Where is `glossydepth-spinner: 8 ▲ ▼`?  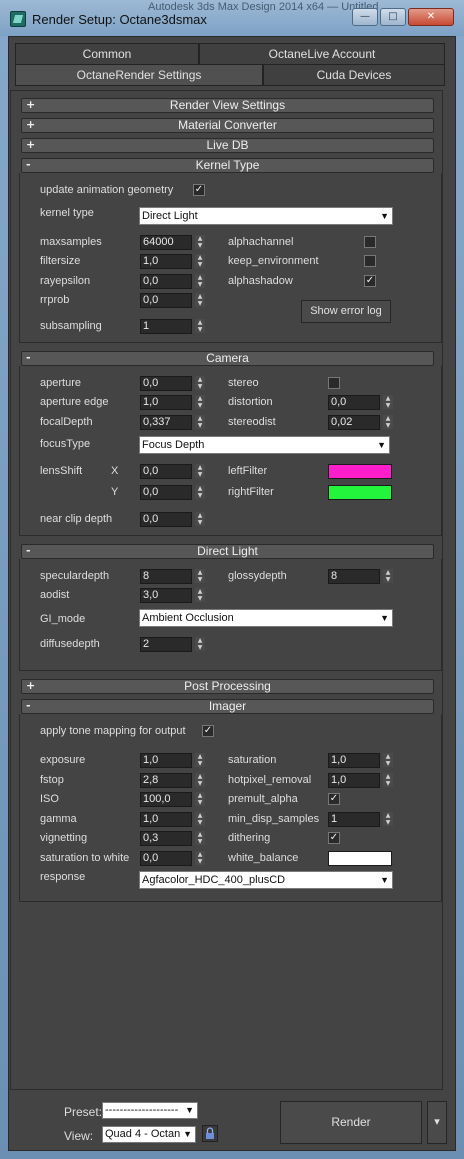 glossydepth-spinner: 8 ▲ ▼ is located at coordinates (361, 576).